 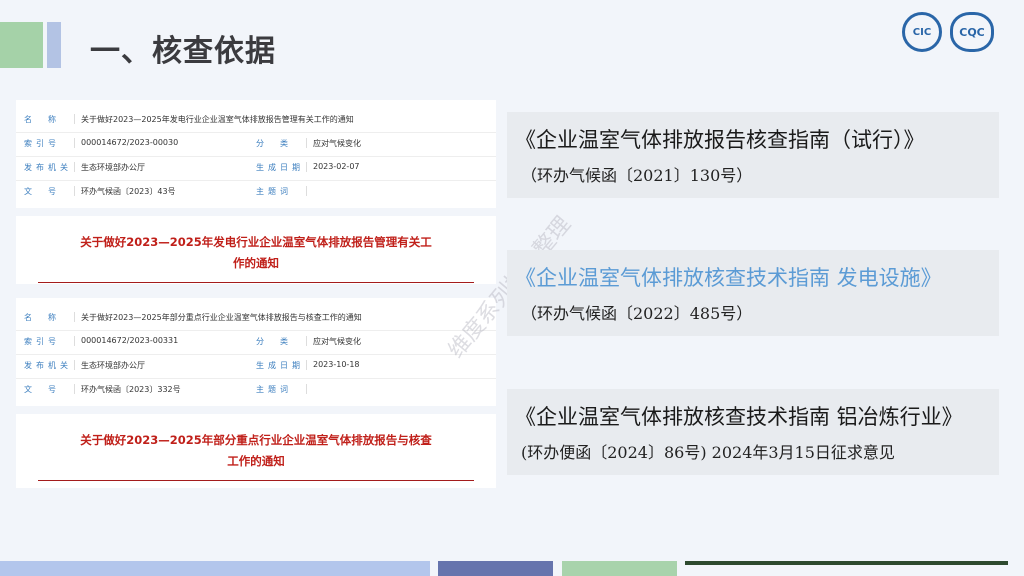 What do you see at coordinates (256, 263) in the screenshot?
I see `doc-heading-line2: 作的通知` at bounding box center [256, 263].